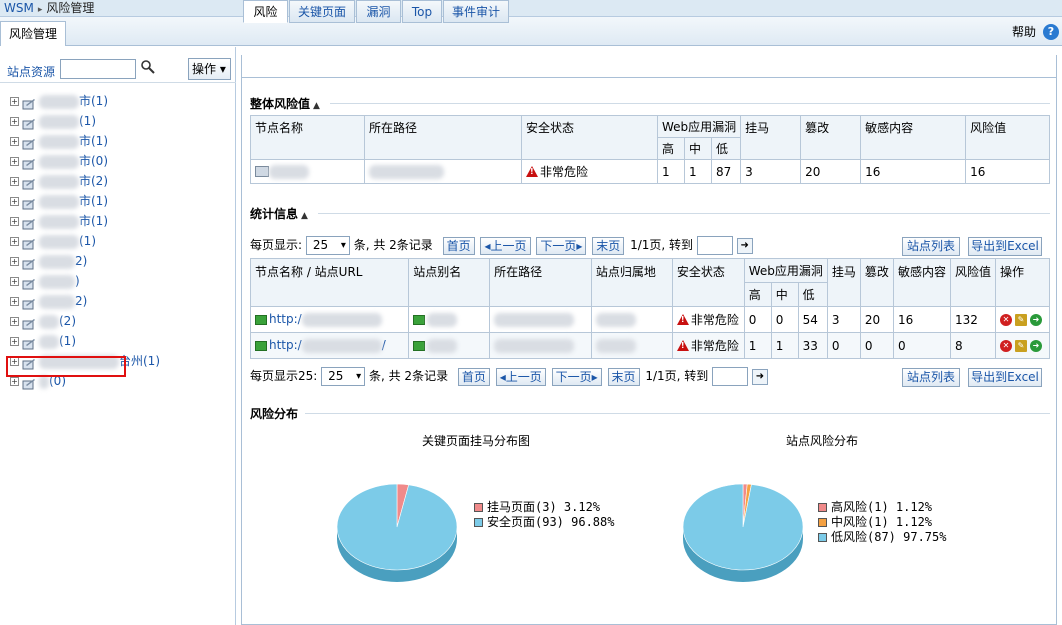 This screenshot has width=1062, height=625. Describe the element at coordinates (822, 507) in the screenshot. I see `legend-swatch` at that location.